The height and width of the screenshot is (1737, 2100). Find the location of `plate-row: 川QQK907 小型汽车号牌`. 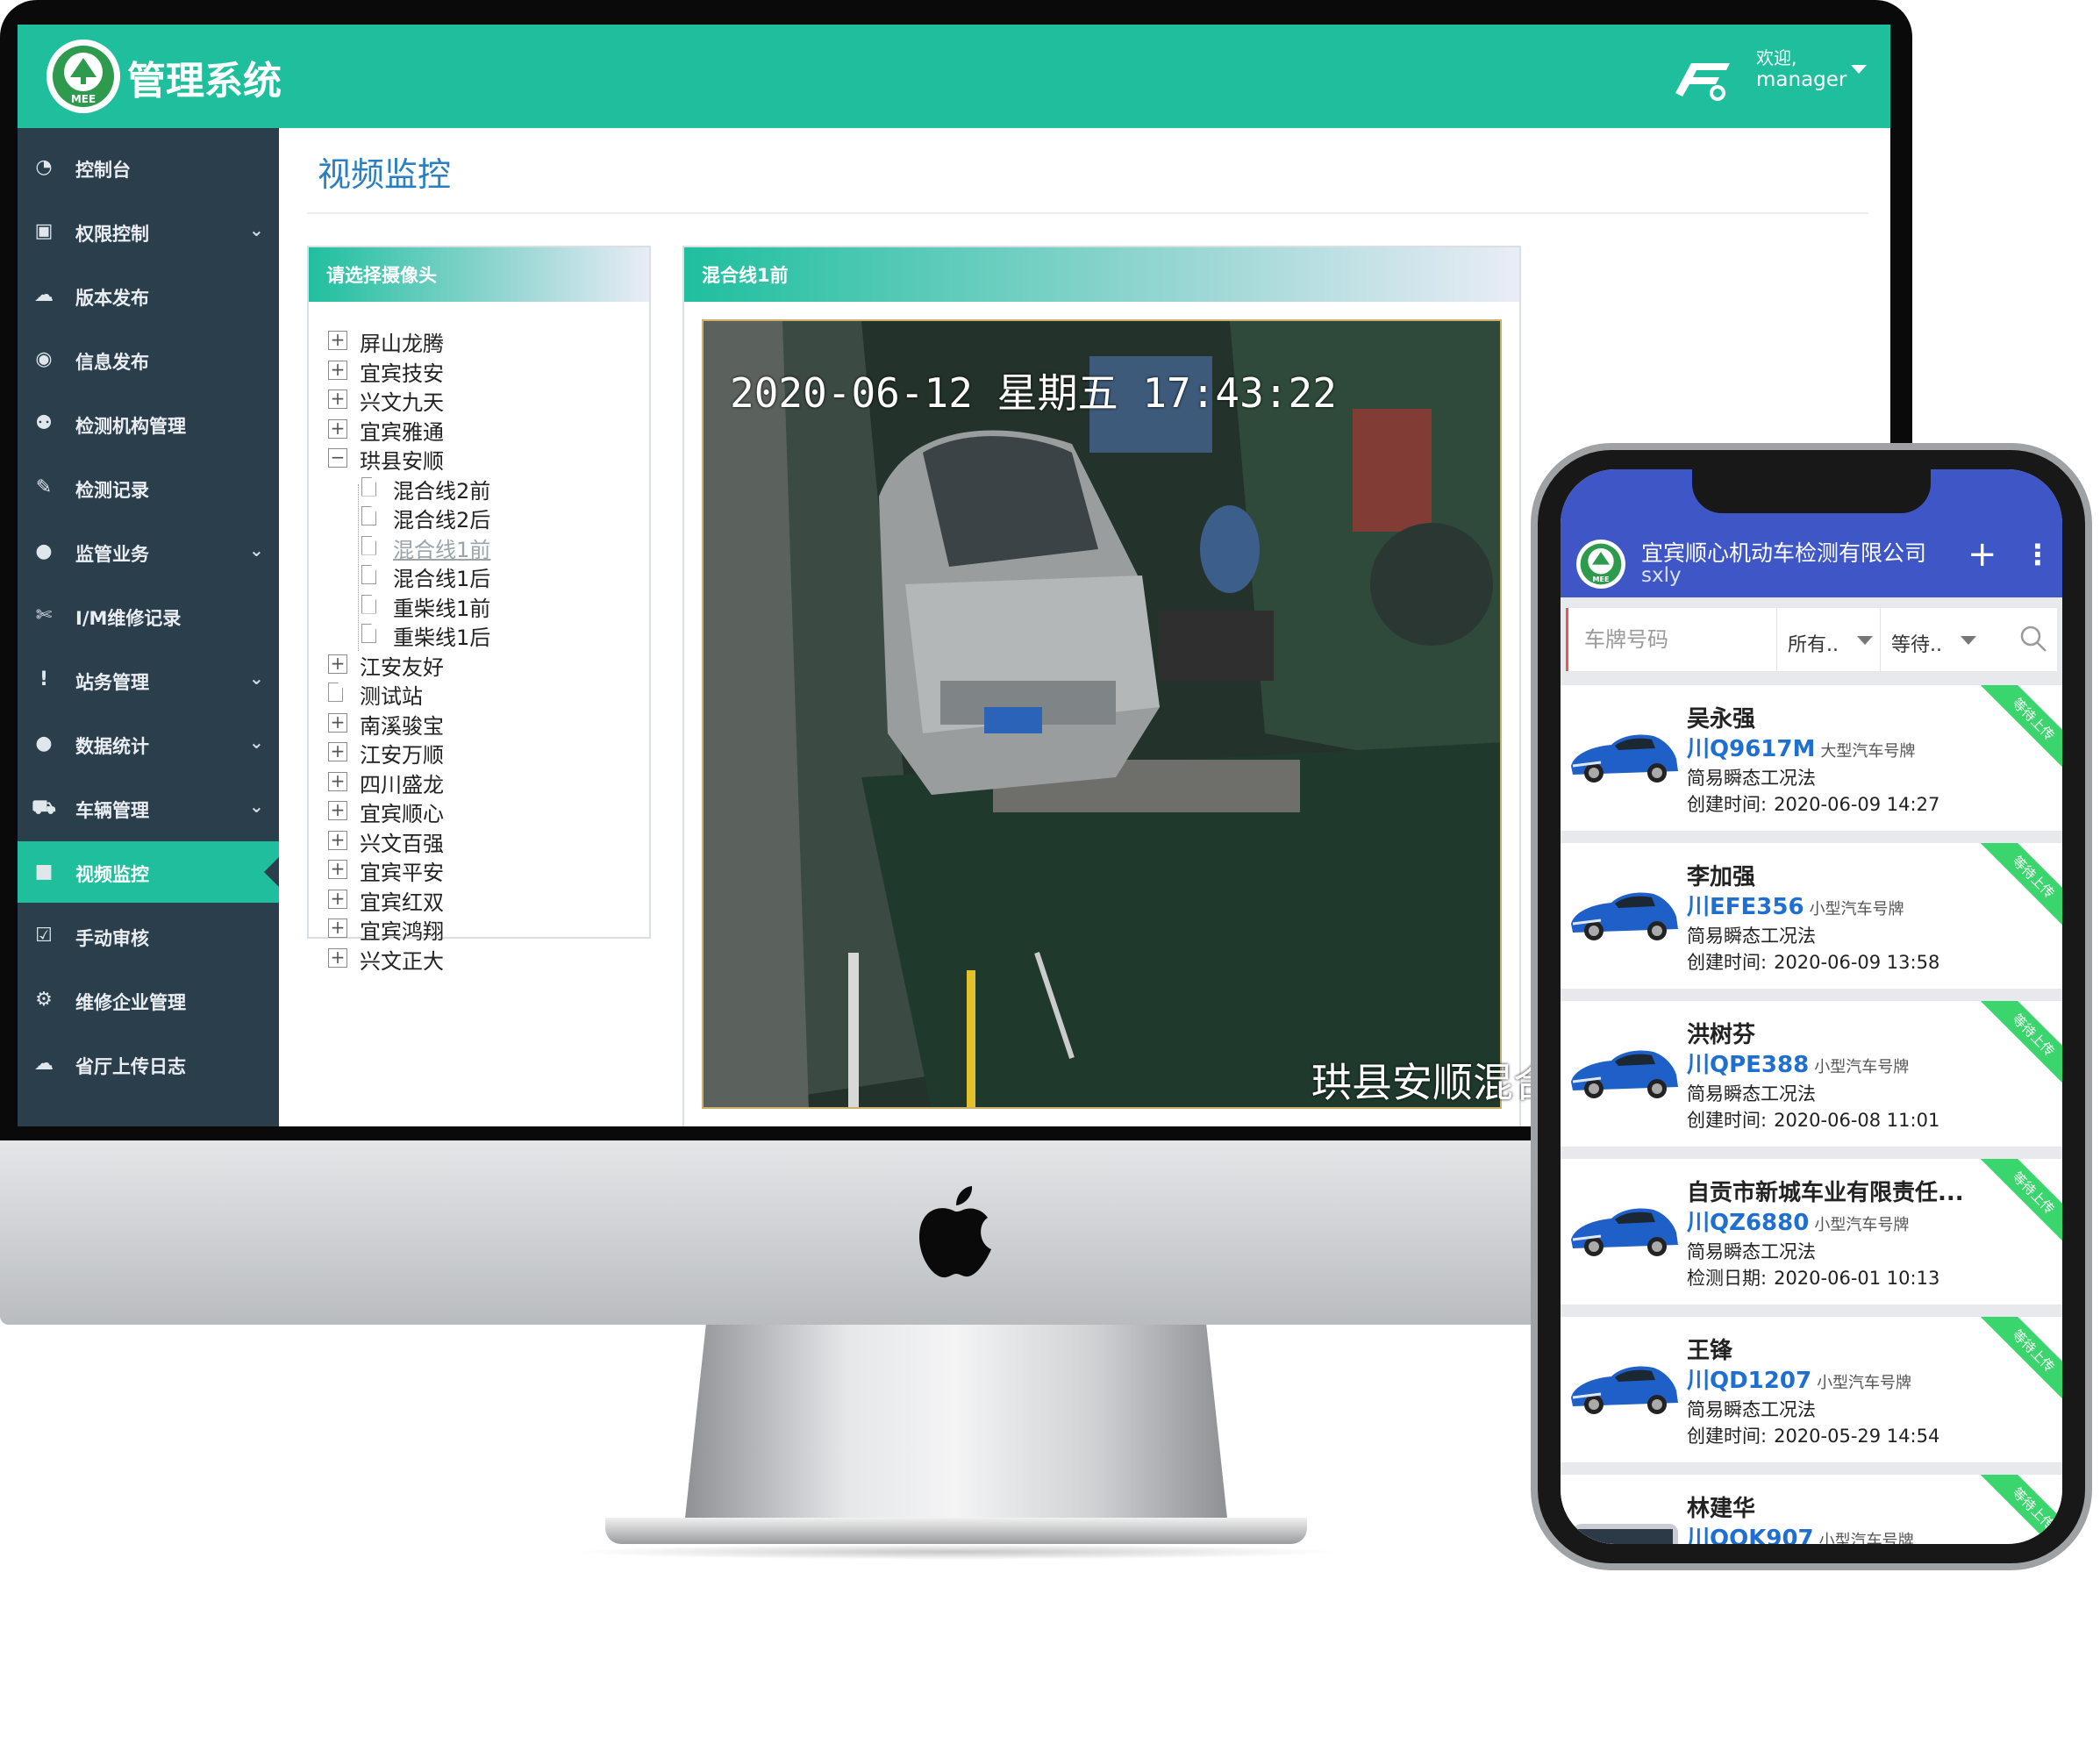

plate-row: 川QQK907 小型汽车号牌 is located at coordinates (1800, 1532).